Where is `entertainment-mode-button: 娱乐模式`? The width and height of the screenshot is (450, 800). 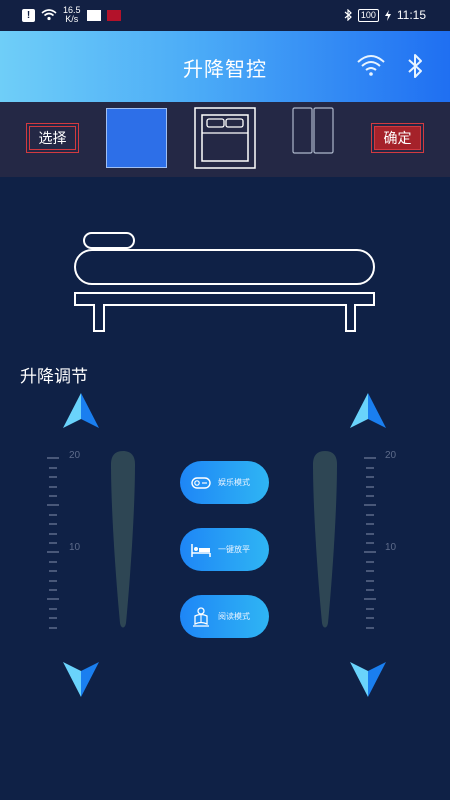 entertainment-mode-button: 娱乐模式 is located at coordinates (224, 482).